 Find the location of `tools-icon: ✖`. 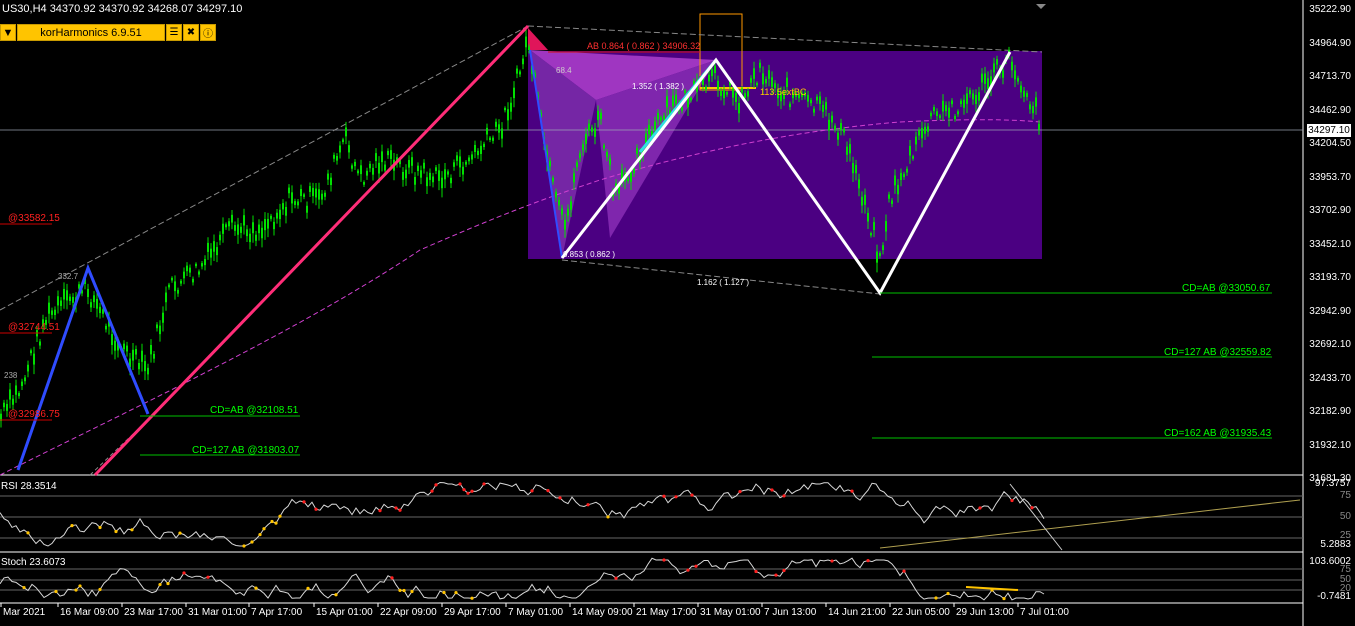

tools-icon: ✖ is located at coordinates (191, 32).